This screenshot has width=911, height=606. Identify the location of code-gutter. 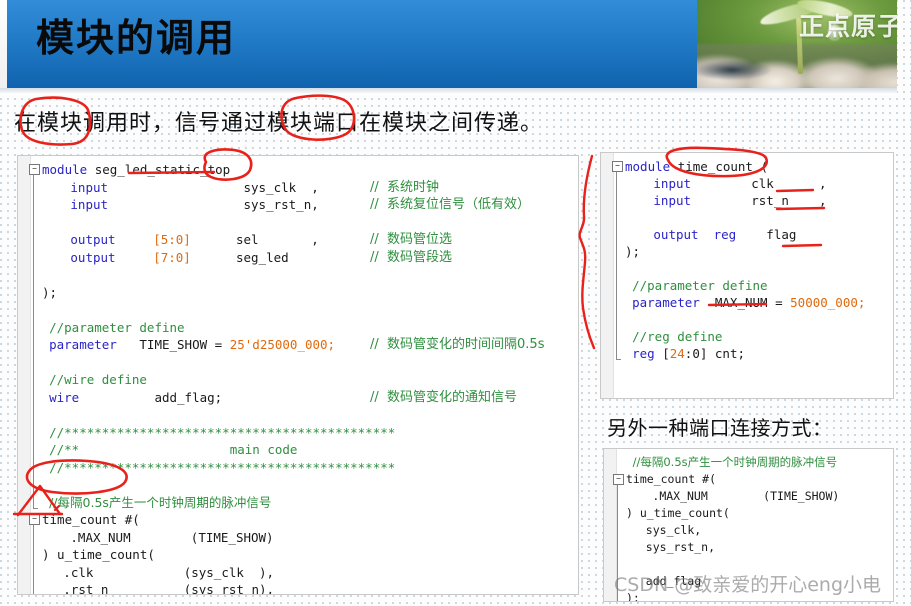
(24, 375).